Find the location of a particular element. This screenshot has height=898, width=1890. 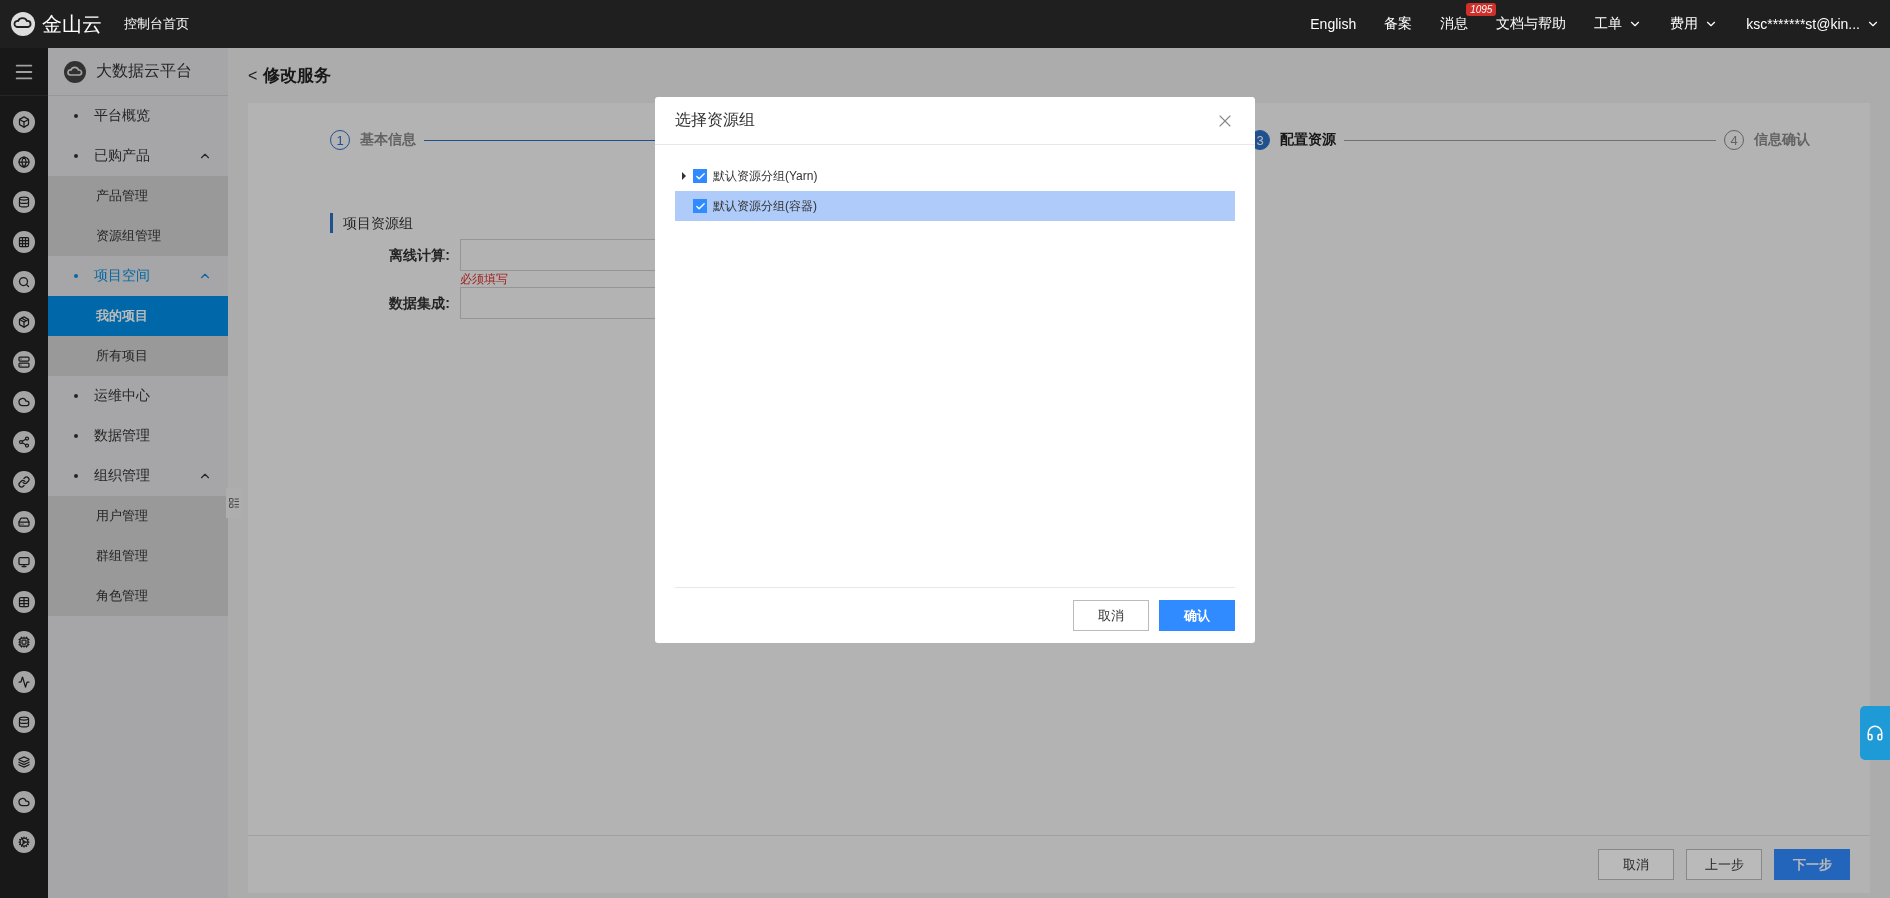

dialog-title: 选择资源组 is located at coordinates (715, 120).